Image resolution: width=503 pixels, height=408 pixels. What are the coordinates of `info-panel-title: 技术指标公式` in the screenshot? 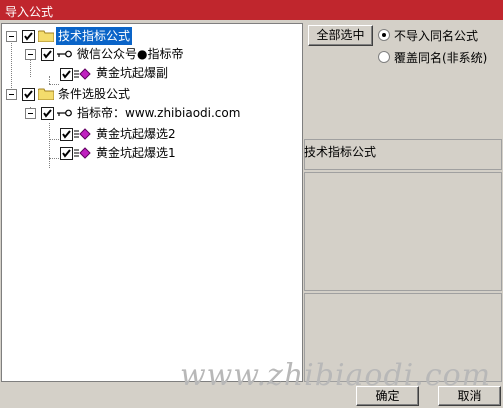 It's located at (340, 152).